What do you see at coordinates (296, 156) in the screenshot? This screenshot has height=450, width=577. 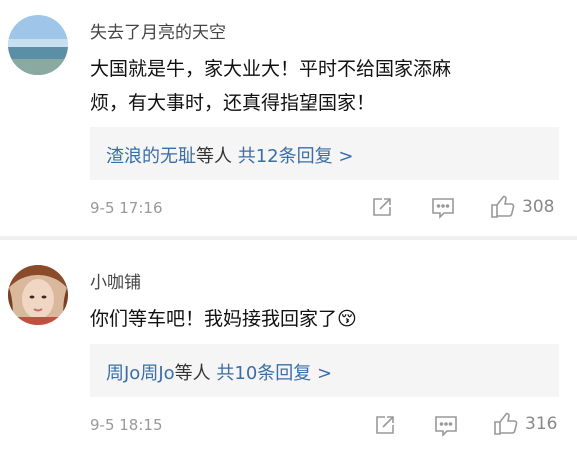 I see `reply-count: 共12条回复 >` at bounding box center [296, 156].